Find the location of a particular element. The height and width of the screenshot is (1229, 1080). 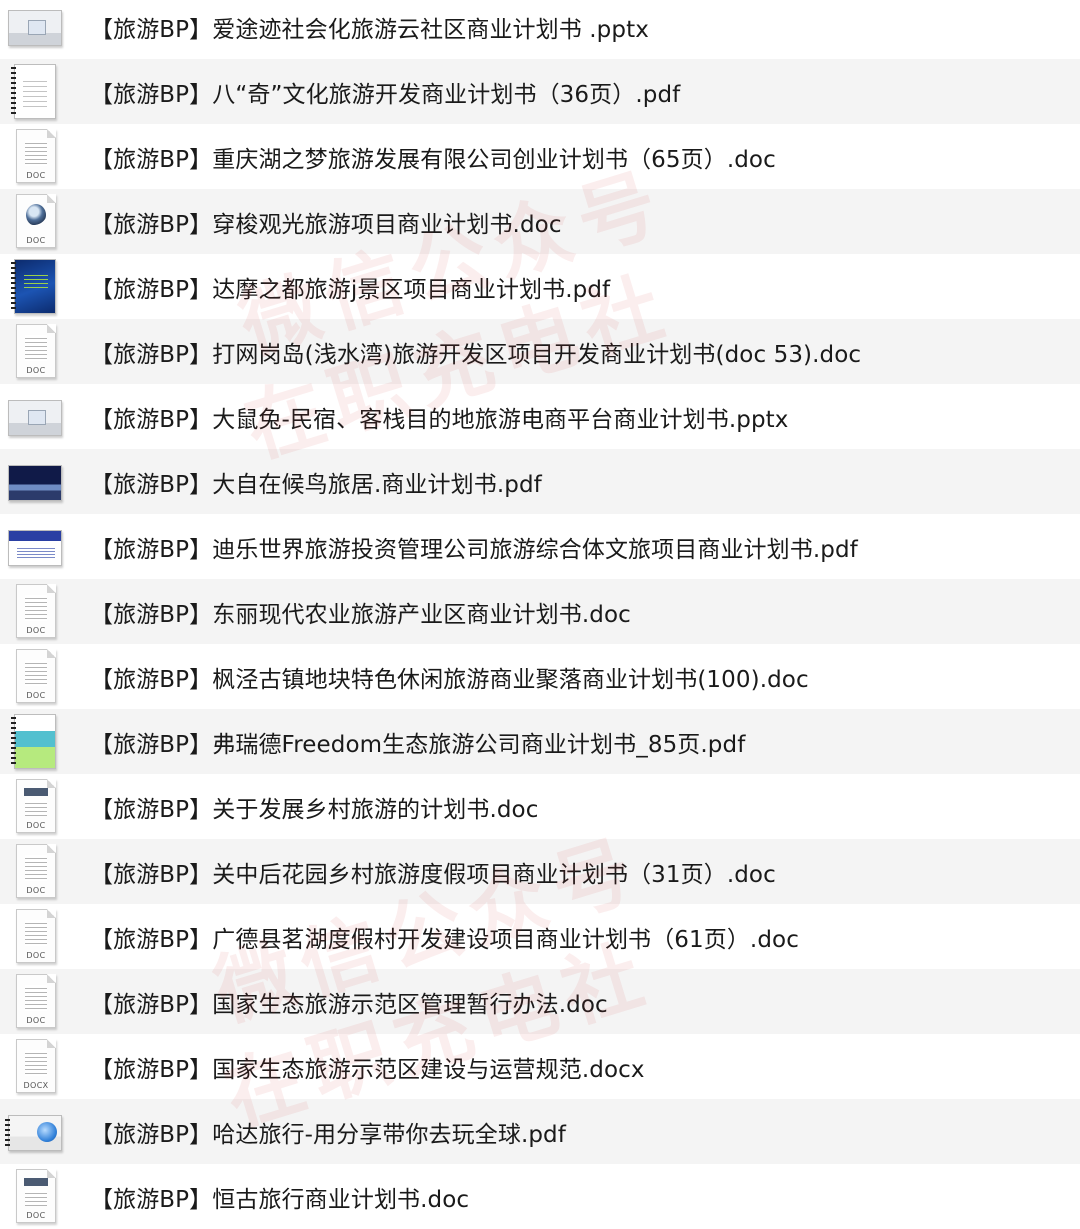

file-name: 【旅游BP】枫泾古镇地块特色休闲旅游商业聚落商业计划书(100).doc is located at coordinates (449, 679).